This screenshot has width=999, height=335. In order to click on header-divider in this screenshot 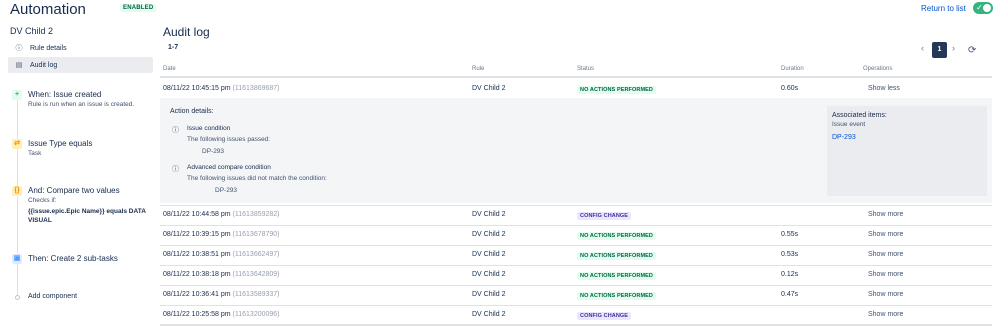, I will do `click(576, 77)`.